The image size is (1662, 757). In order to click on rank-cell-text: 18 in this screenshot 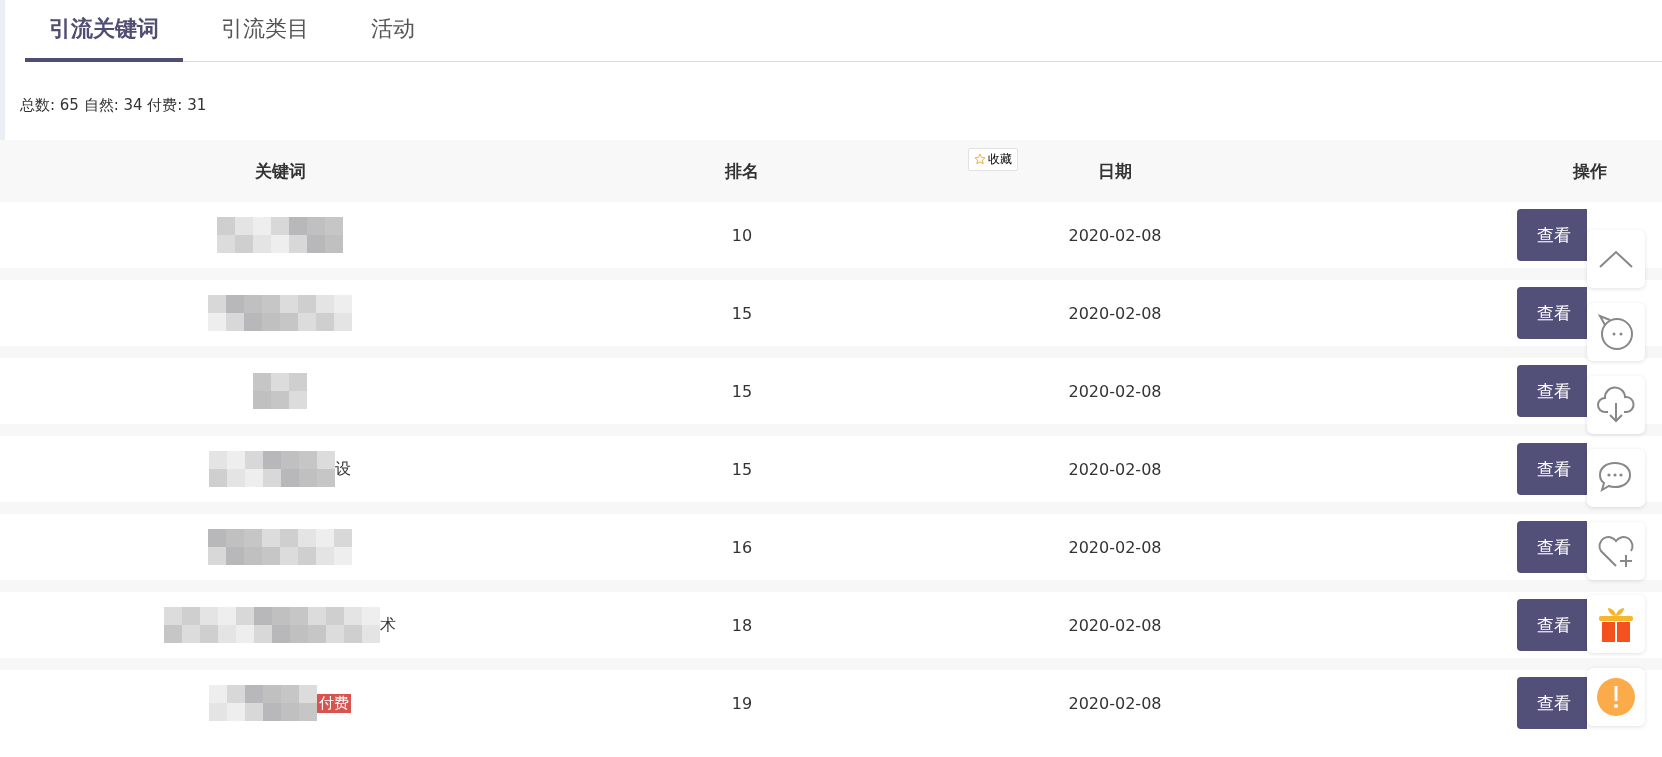, I will do `click(742, 625)`.